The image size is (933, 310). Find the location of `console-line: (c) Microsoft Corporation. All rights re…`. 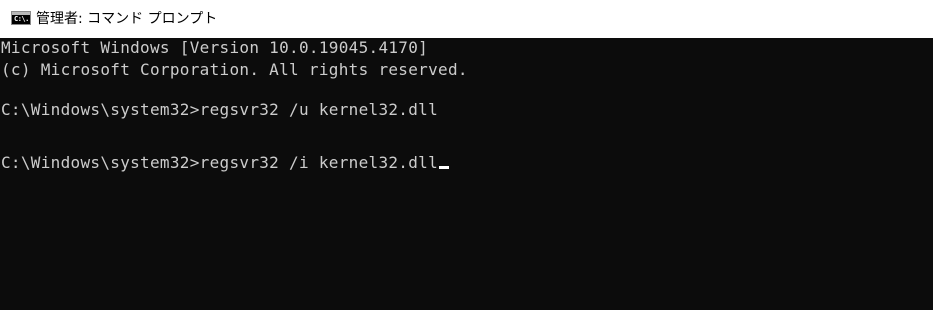

console-line: (c) Microsoft Corporation. All rights re… is located at coordinates (234, 69).